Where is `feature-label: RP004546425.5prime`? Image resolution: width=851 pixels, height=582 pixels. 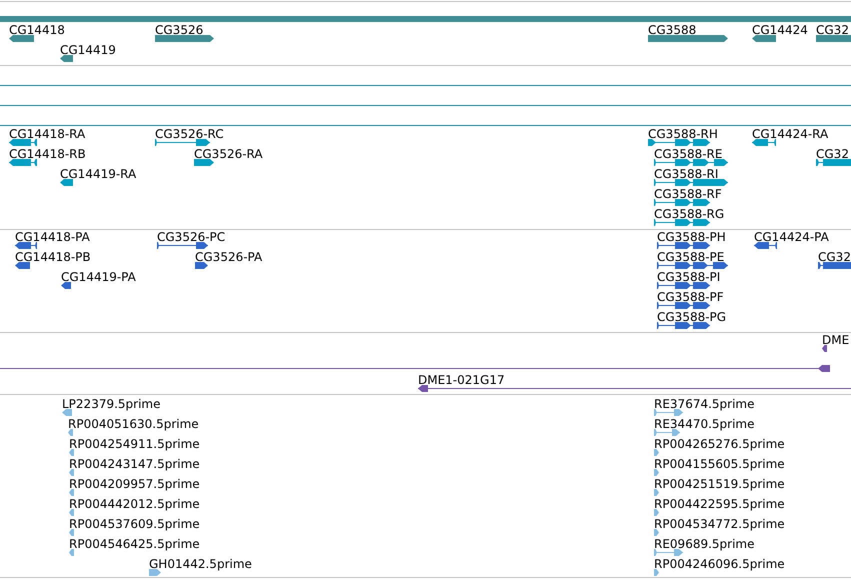 feature-label: RP004546425.5prime is located at coordinates (134, 544).